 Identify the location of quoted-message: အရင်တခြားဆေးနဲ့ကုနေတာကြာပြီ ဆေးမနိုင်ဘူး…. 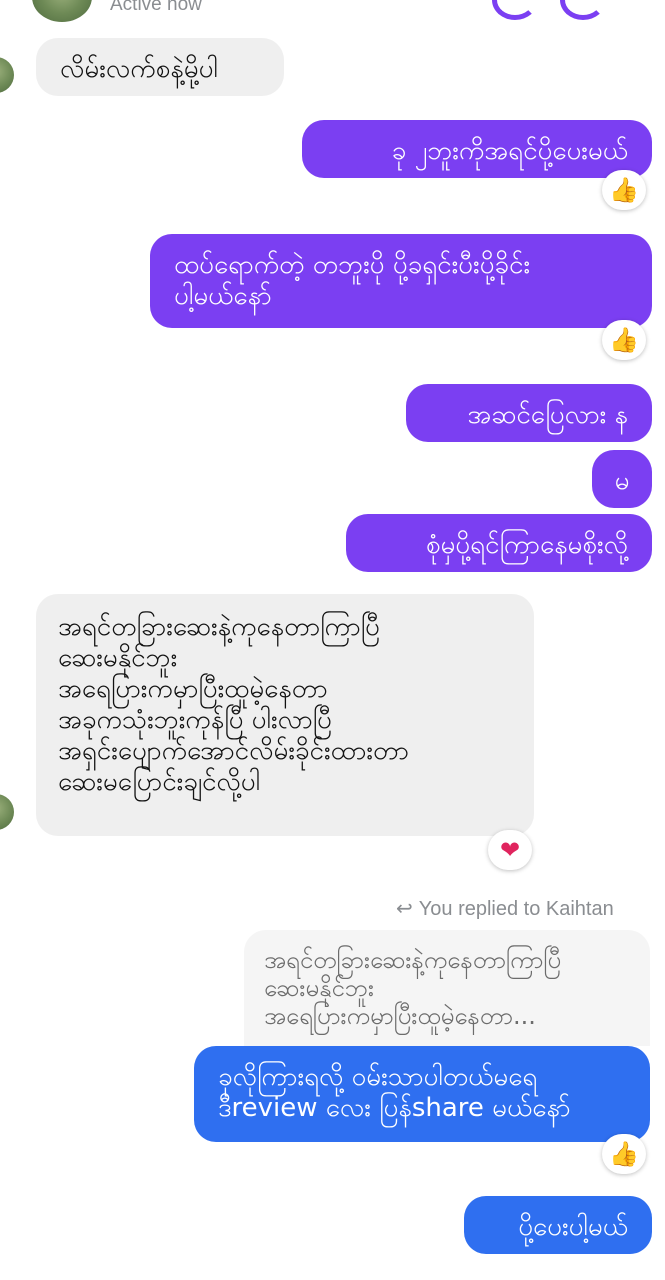
(447, 988).